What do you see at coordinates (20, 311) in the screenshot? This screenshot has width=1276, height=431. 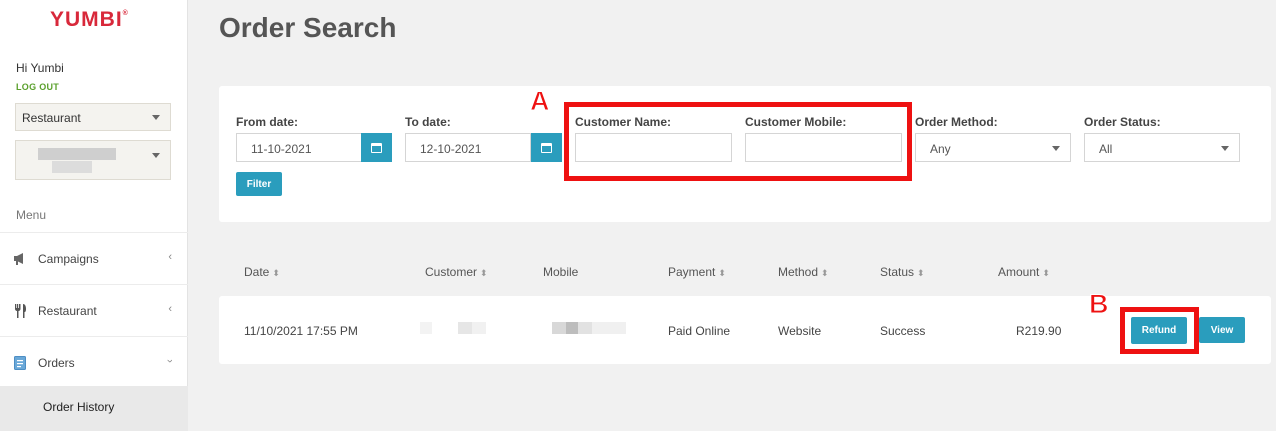 I see `cutlery-icon` at bounding box center [20, 311].